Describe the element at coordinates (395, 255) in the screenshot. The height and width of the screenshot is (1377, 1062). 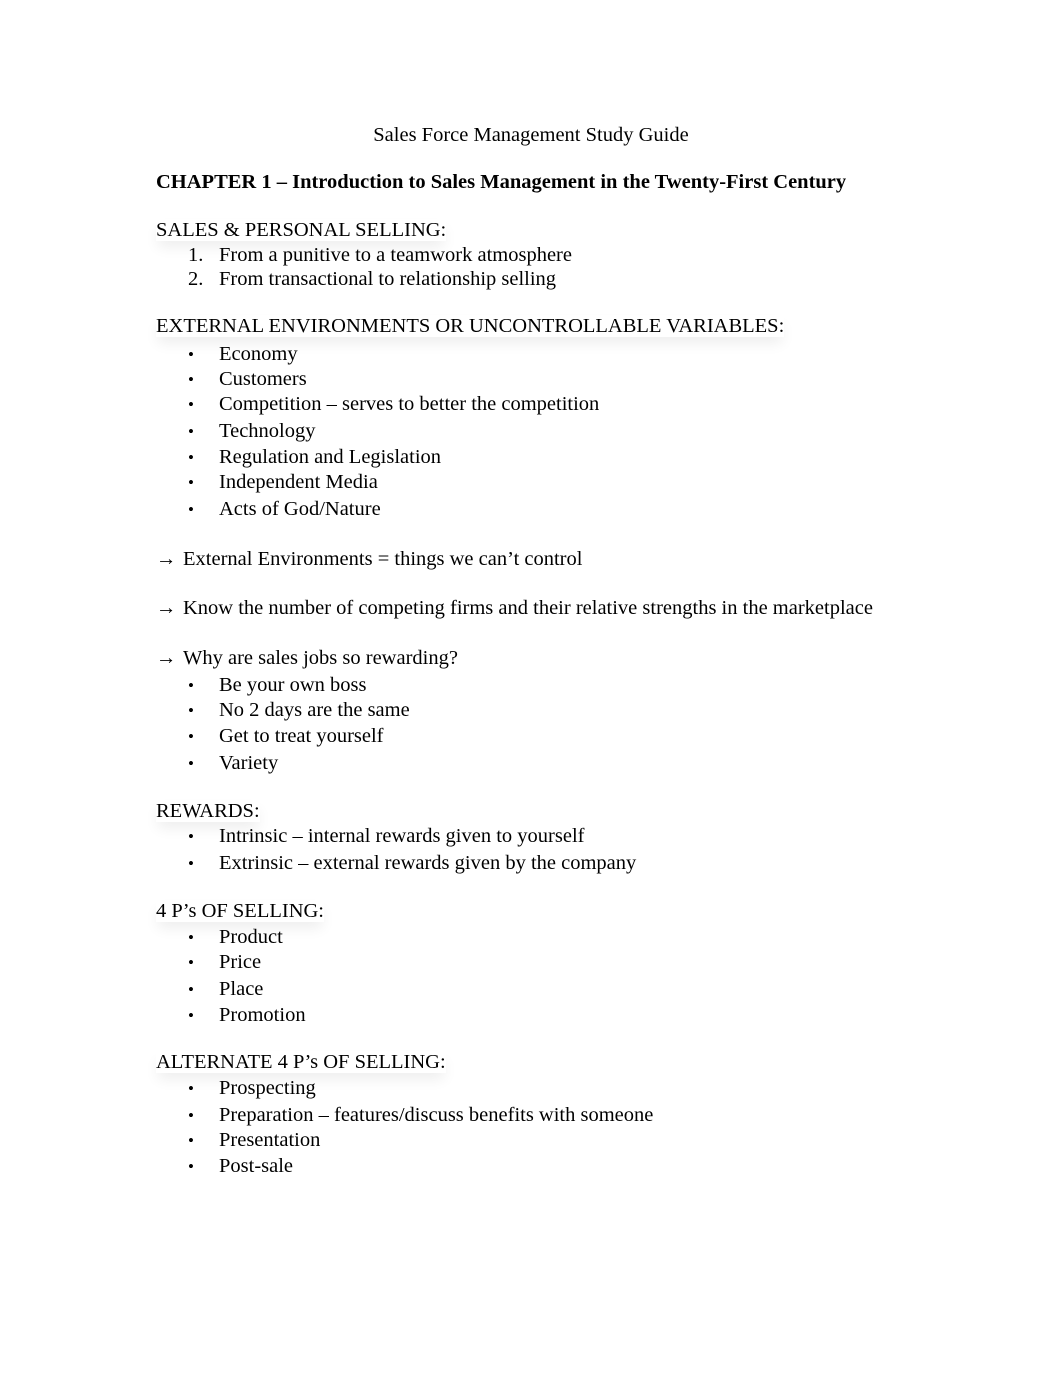
I see `list-item-text: From a punitive to a teamwork atmosphere` at that location.